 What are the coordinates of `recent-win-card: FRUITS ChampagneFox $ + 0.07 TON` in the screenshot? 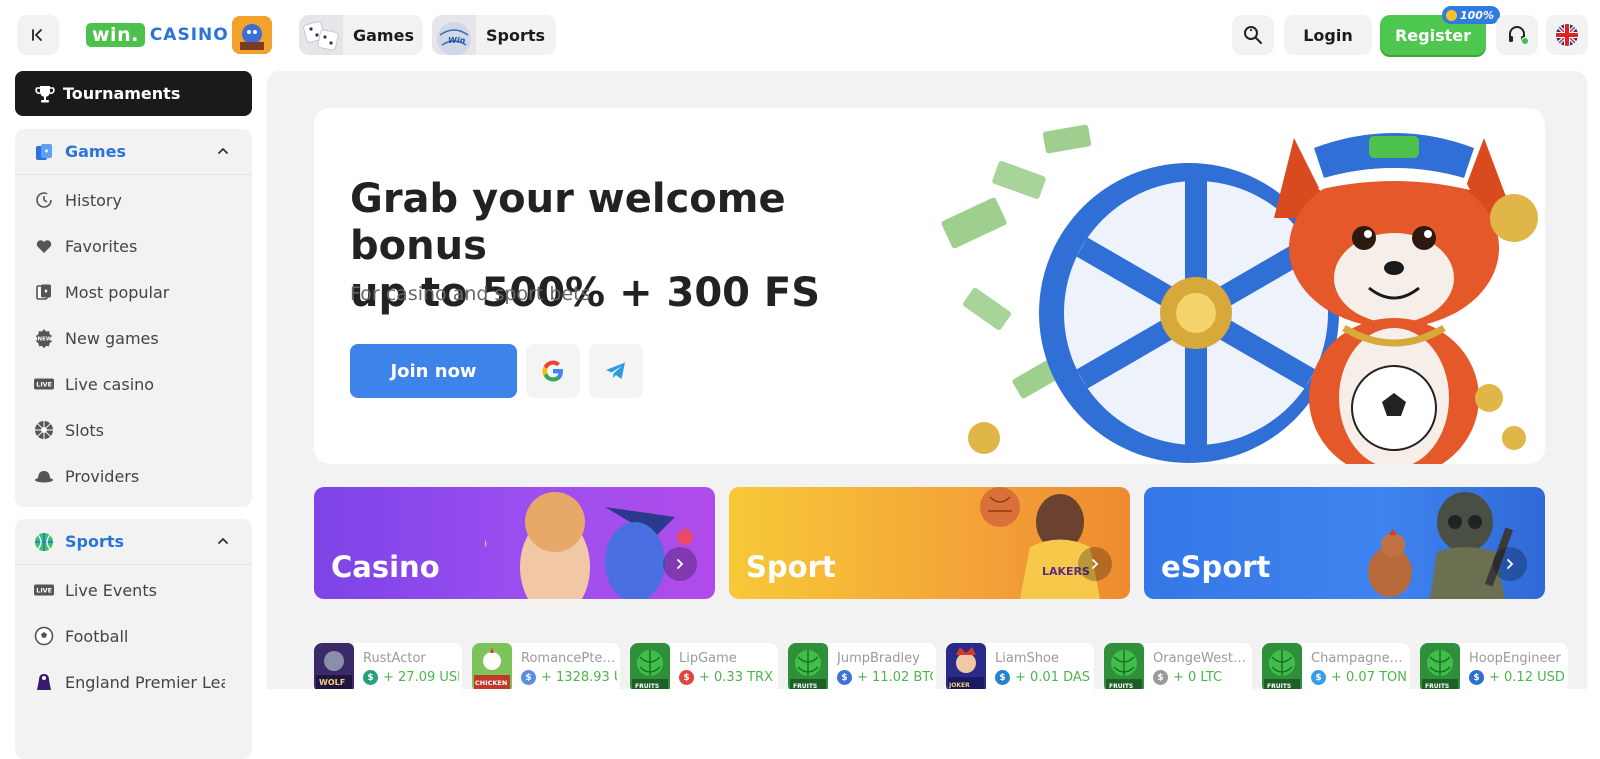 It's located at (1336, 666).